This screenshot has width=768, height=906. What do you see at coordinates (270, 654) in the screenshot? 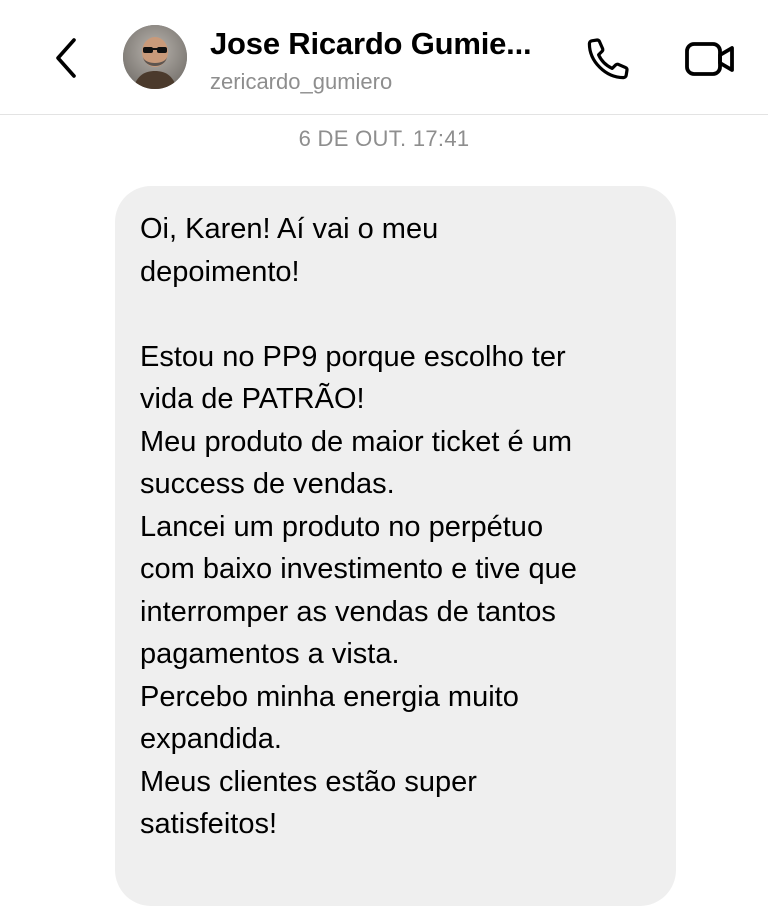
I see `message-line: pagamentos a vista.` at bounding box center [270, 654].